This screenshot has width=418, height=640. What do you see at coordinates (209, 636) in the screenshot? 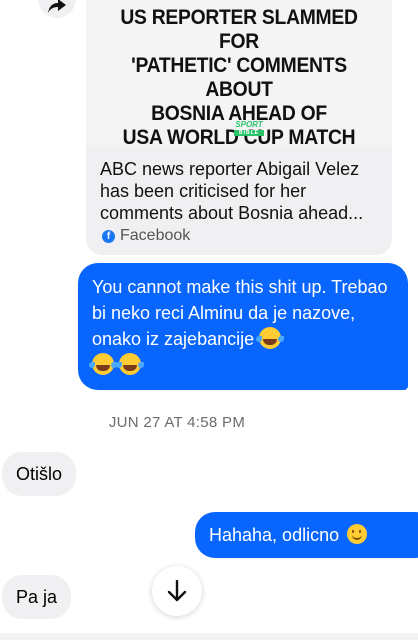
I see `bottom-divider` at bounding box center [209, 636].